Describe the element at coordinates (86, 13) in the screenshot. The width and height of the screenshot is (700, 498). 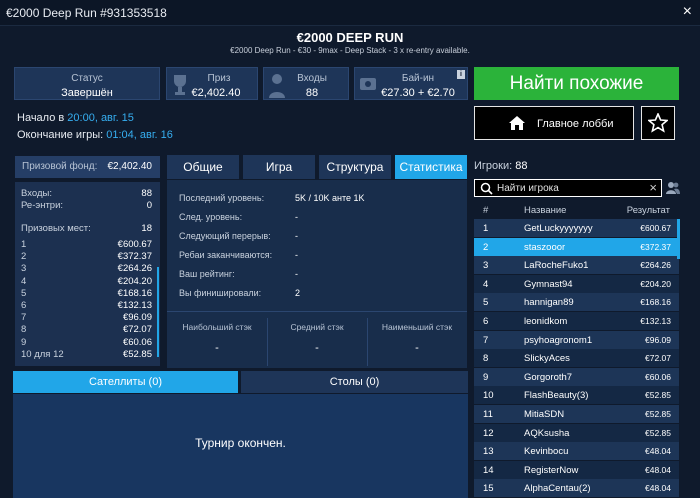
I see `window-title: €2000 Deep Run #931353518` at that location.